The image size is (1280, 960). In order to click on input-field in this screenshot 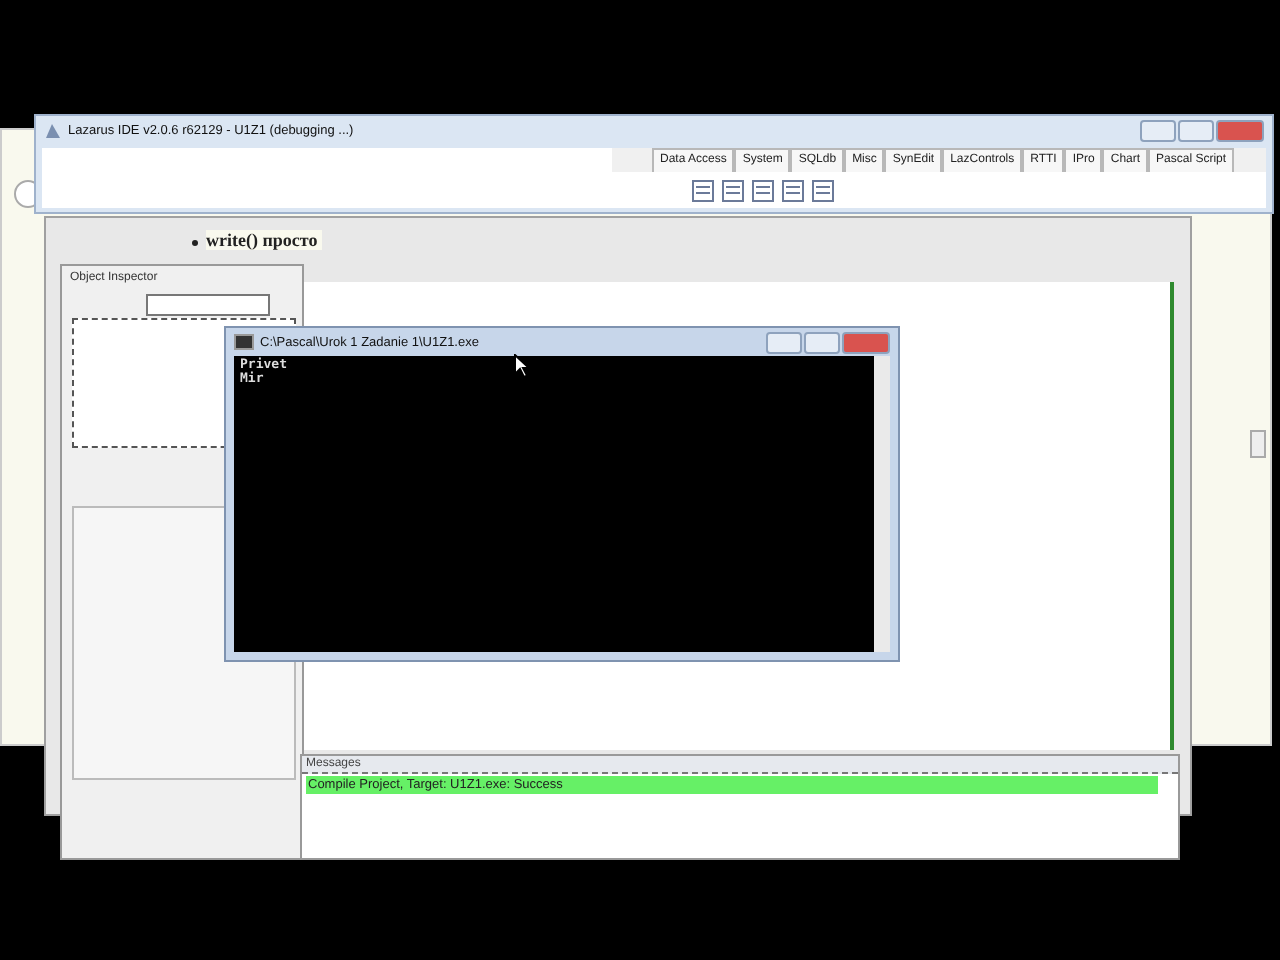, I will do `click(208, 305)`.